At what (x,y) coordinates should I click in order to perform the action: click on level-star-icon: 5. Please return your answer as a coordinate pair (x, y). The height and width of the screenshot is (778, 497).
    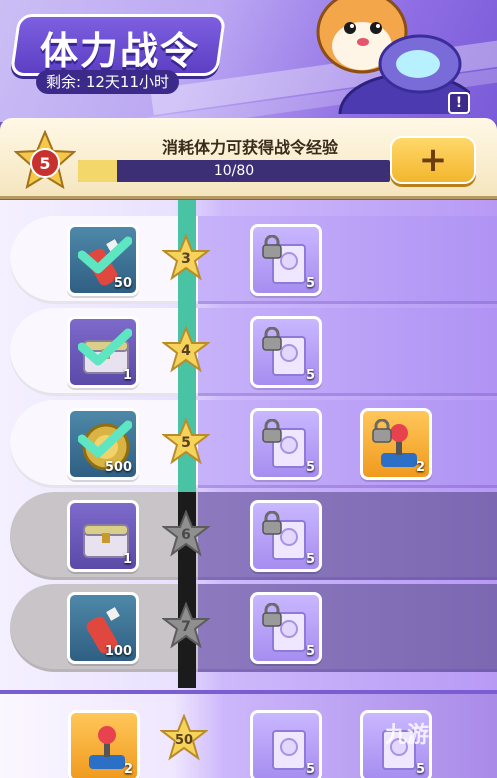
    Looking at the image, I should click on (45, 160).